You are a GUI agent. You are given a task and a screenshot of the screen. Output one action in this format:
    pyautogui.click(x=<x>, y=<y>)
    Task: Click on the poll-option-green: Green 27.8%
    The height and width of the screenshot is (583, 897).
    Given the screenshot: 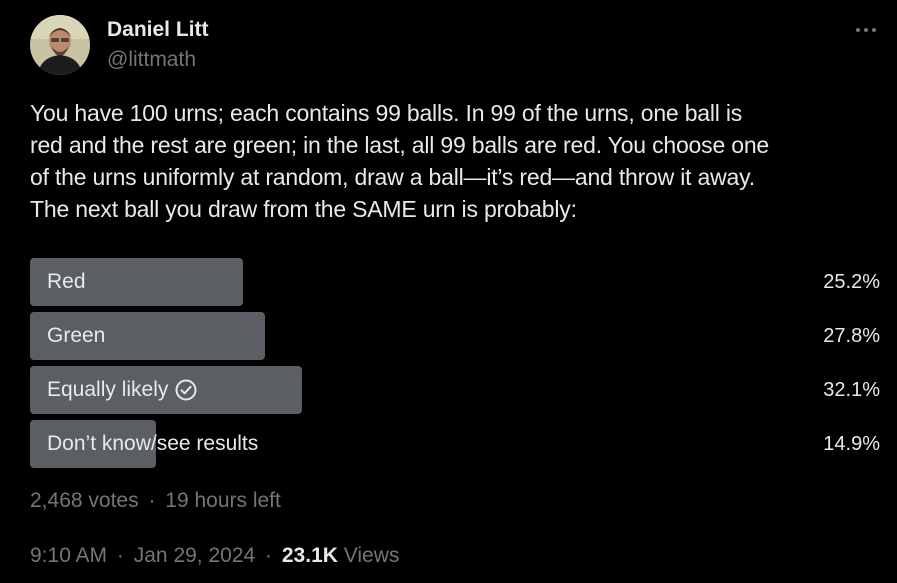 What is the action you would take?
    pyautogui.click(x=455, y=336)
    